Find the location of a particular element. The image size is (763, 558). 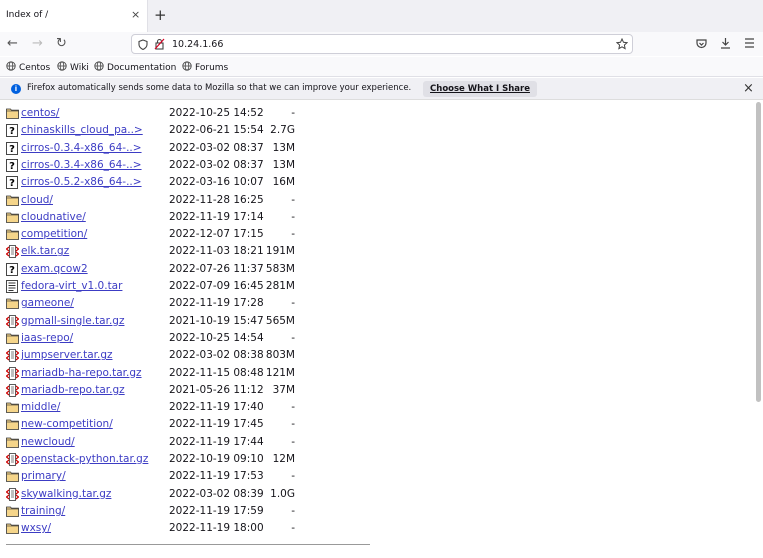

file-link: fedora-virt_v1.0.tar is located at coordinates (71, 286).